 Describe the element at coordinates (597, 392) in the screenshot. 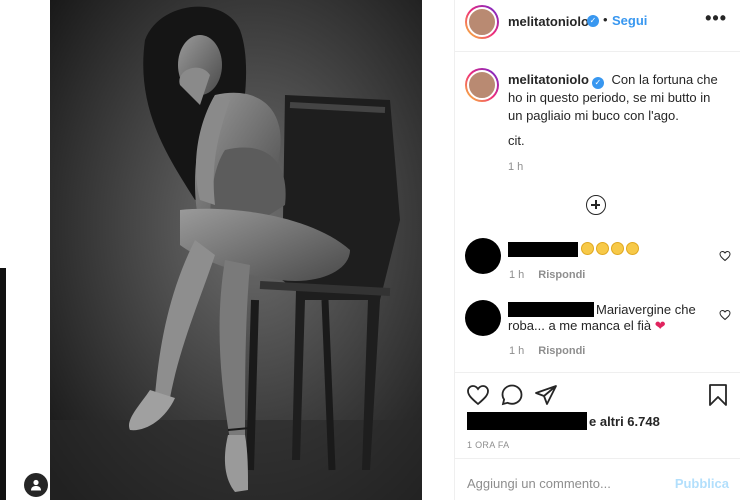

I see `action-bar` at that location.